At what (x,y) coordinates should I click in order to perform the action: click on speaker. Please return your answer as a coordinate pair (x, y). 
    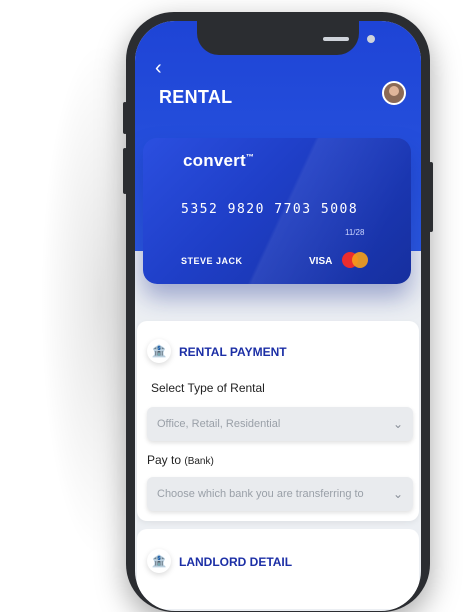
    Looking at the image, I should click on (336, 39).